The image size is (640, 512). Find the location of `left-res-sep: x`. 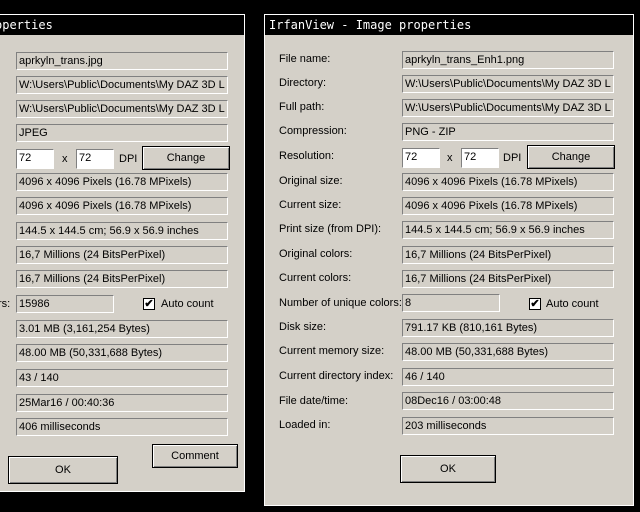

left-res-sep: x is located at coordinates (65, 159).